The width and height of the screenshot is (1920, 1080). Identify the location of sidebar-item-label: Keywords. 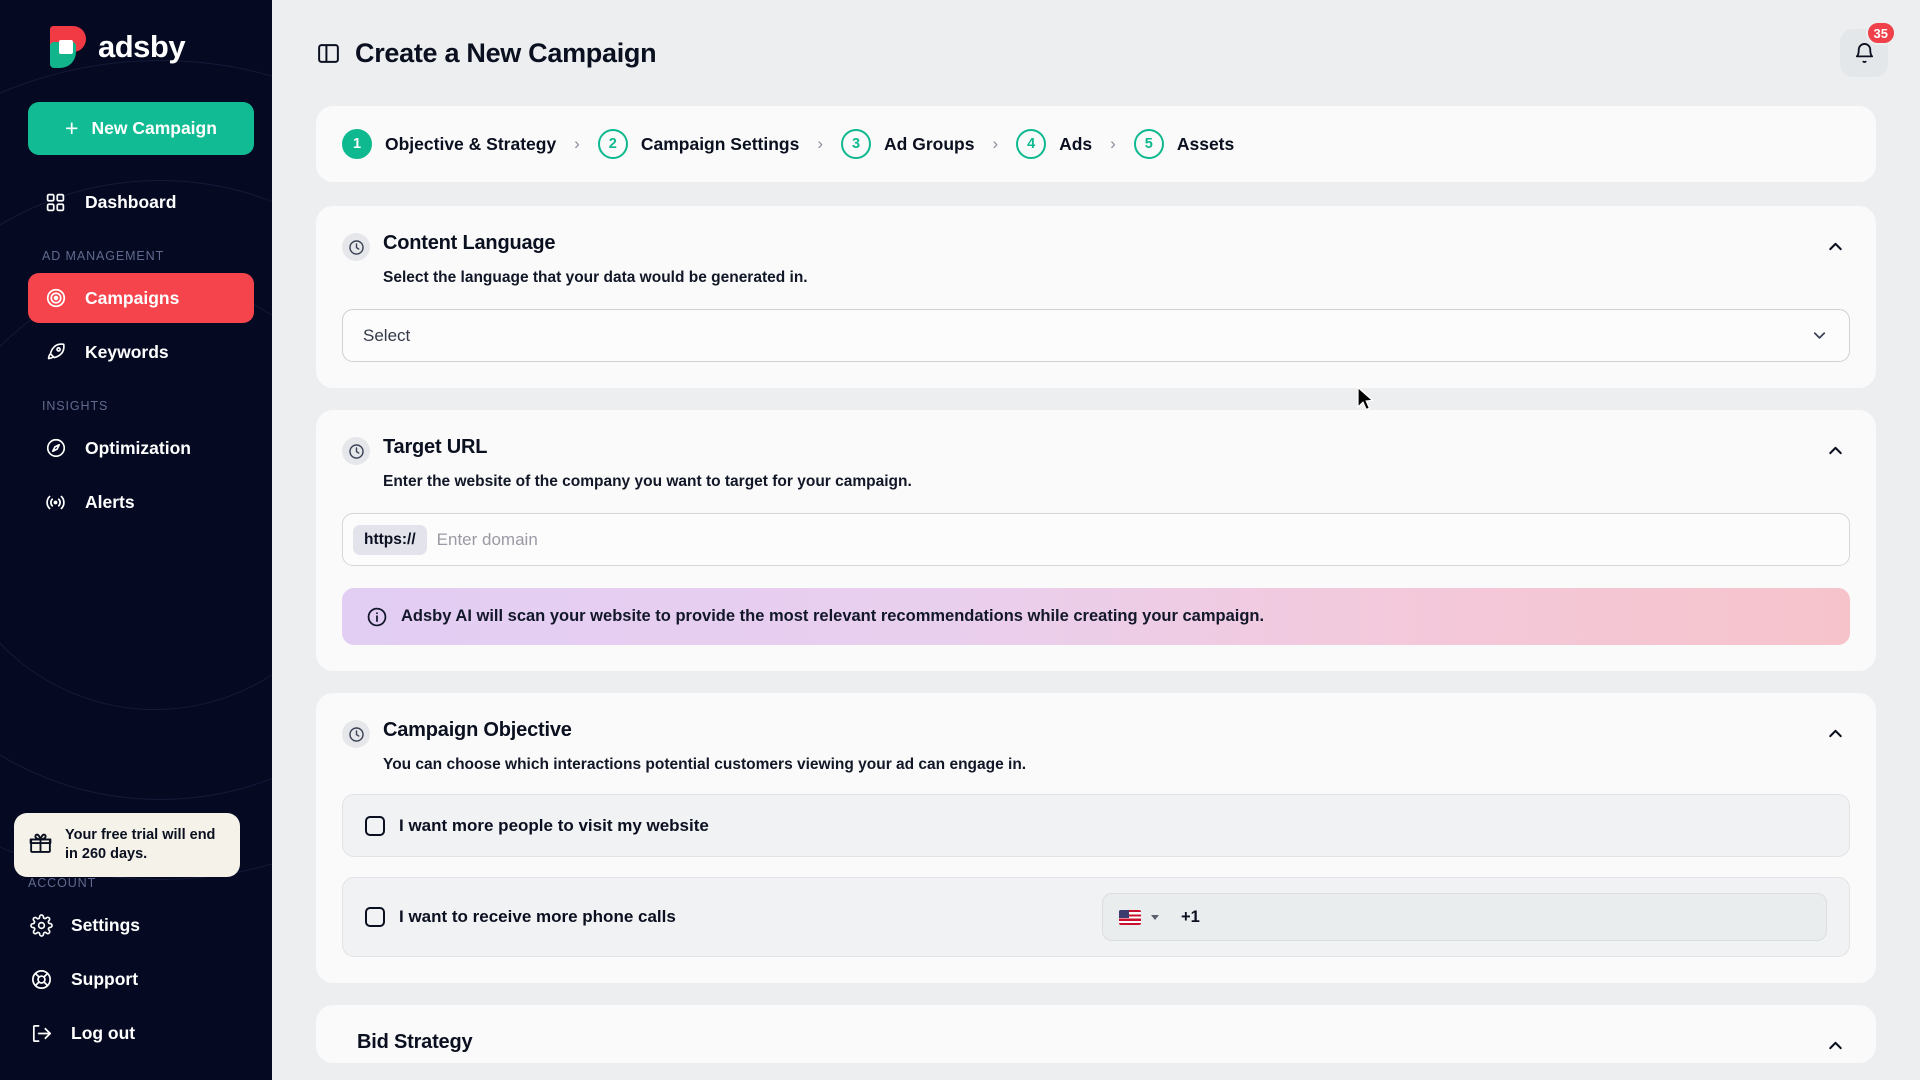
(127, 351).